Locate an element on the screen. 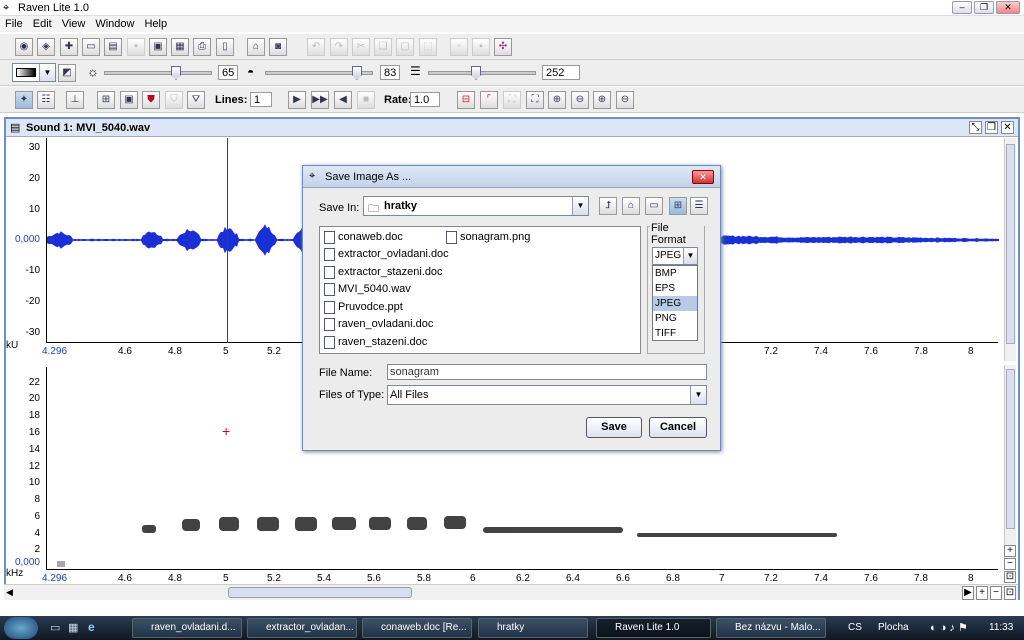 The width and height of the screenshot is (1024, 640). grid-view-icon: ⊞ is located at coordinates (106, 100).